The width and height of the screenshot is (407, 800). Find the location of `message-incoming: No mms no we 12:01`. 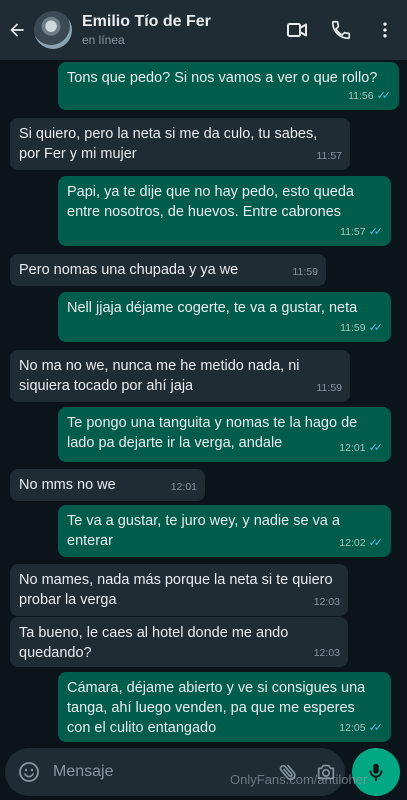

message-incoming: No mms no we 12:01 is located at coordinates (107, 485).